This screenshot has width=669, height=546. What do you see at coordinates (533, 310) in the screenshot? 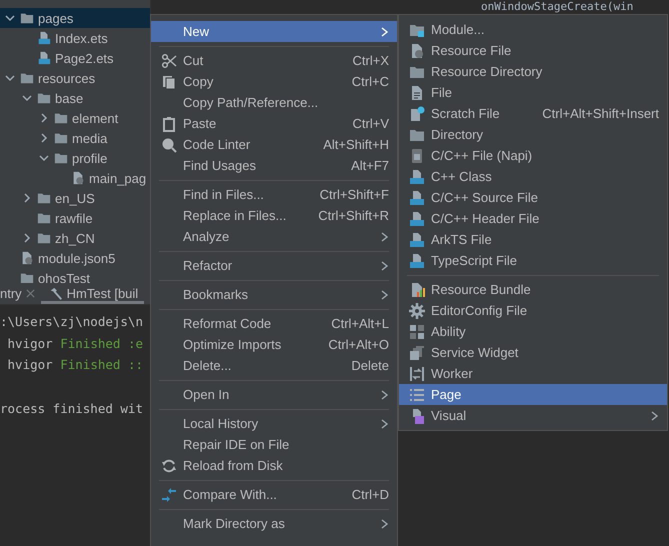
I see `menu-item: EditorConfig File` at bounding box center [533, 310].